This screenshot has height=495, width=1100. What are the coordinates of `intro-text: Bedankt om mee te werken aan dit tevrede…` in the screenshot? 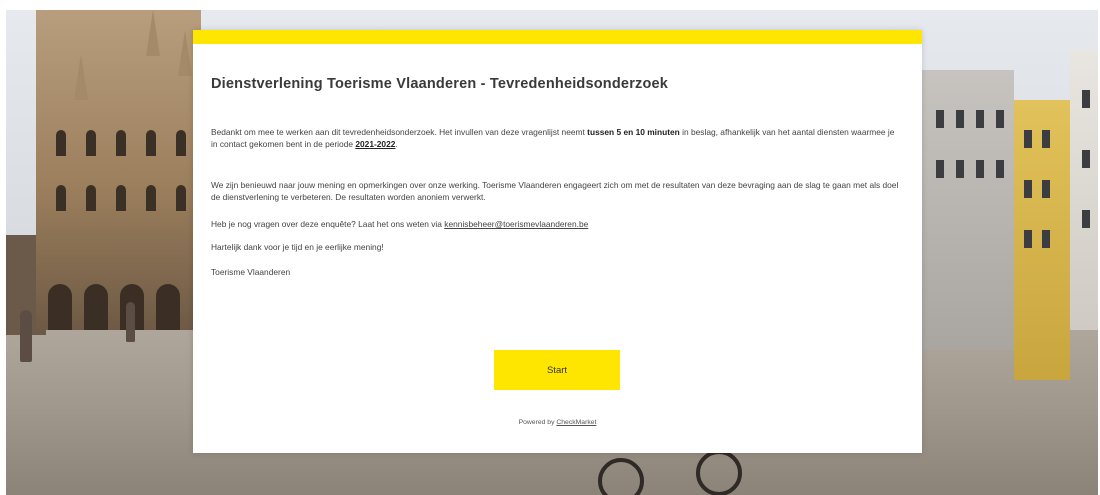 It's located at (399, 132).